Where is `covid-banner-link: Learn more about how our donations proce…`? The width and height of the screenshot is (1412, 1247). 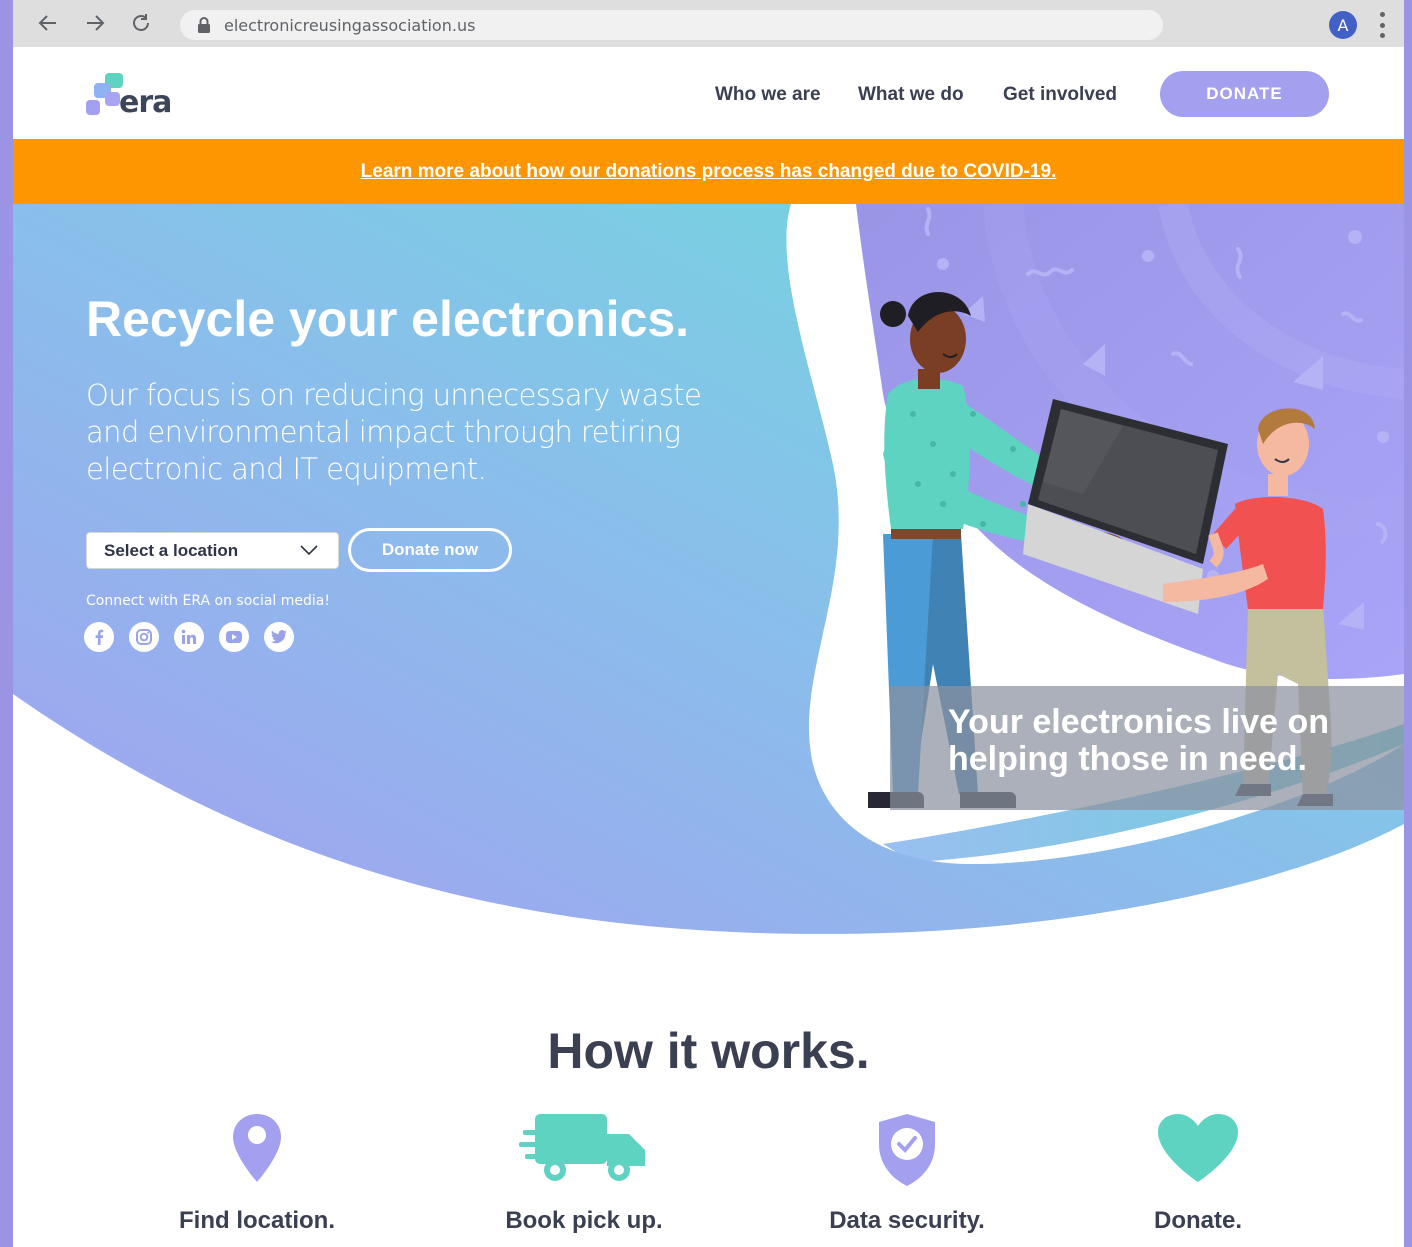 covid-banner-link: Learn more about how our donations proce… is located at coordinates (709, 172).